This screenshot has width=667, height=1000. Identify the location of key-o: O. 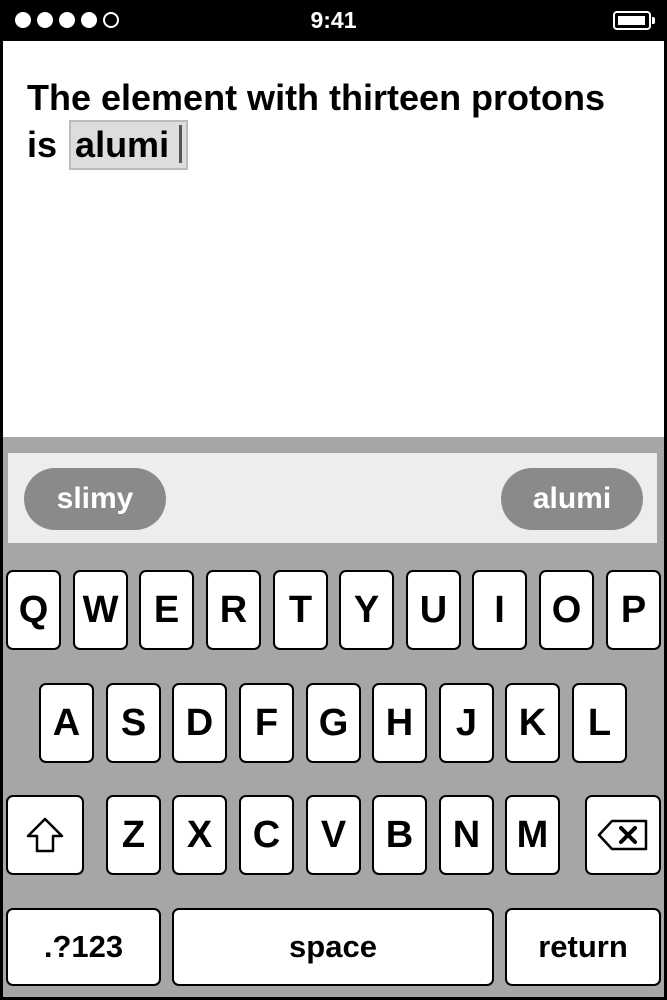
(566, 610).